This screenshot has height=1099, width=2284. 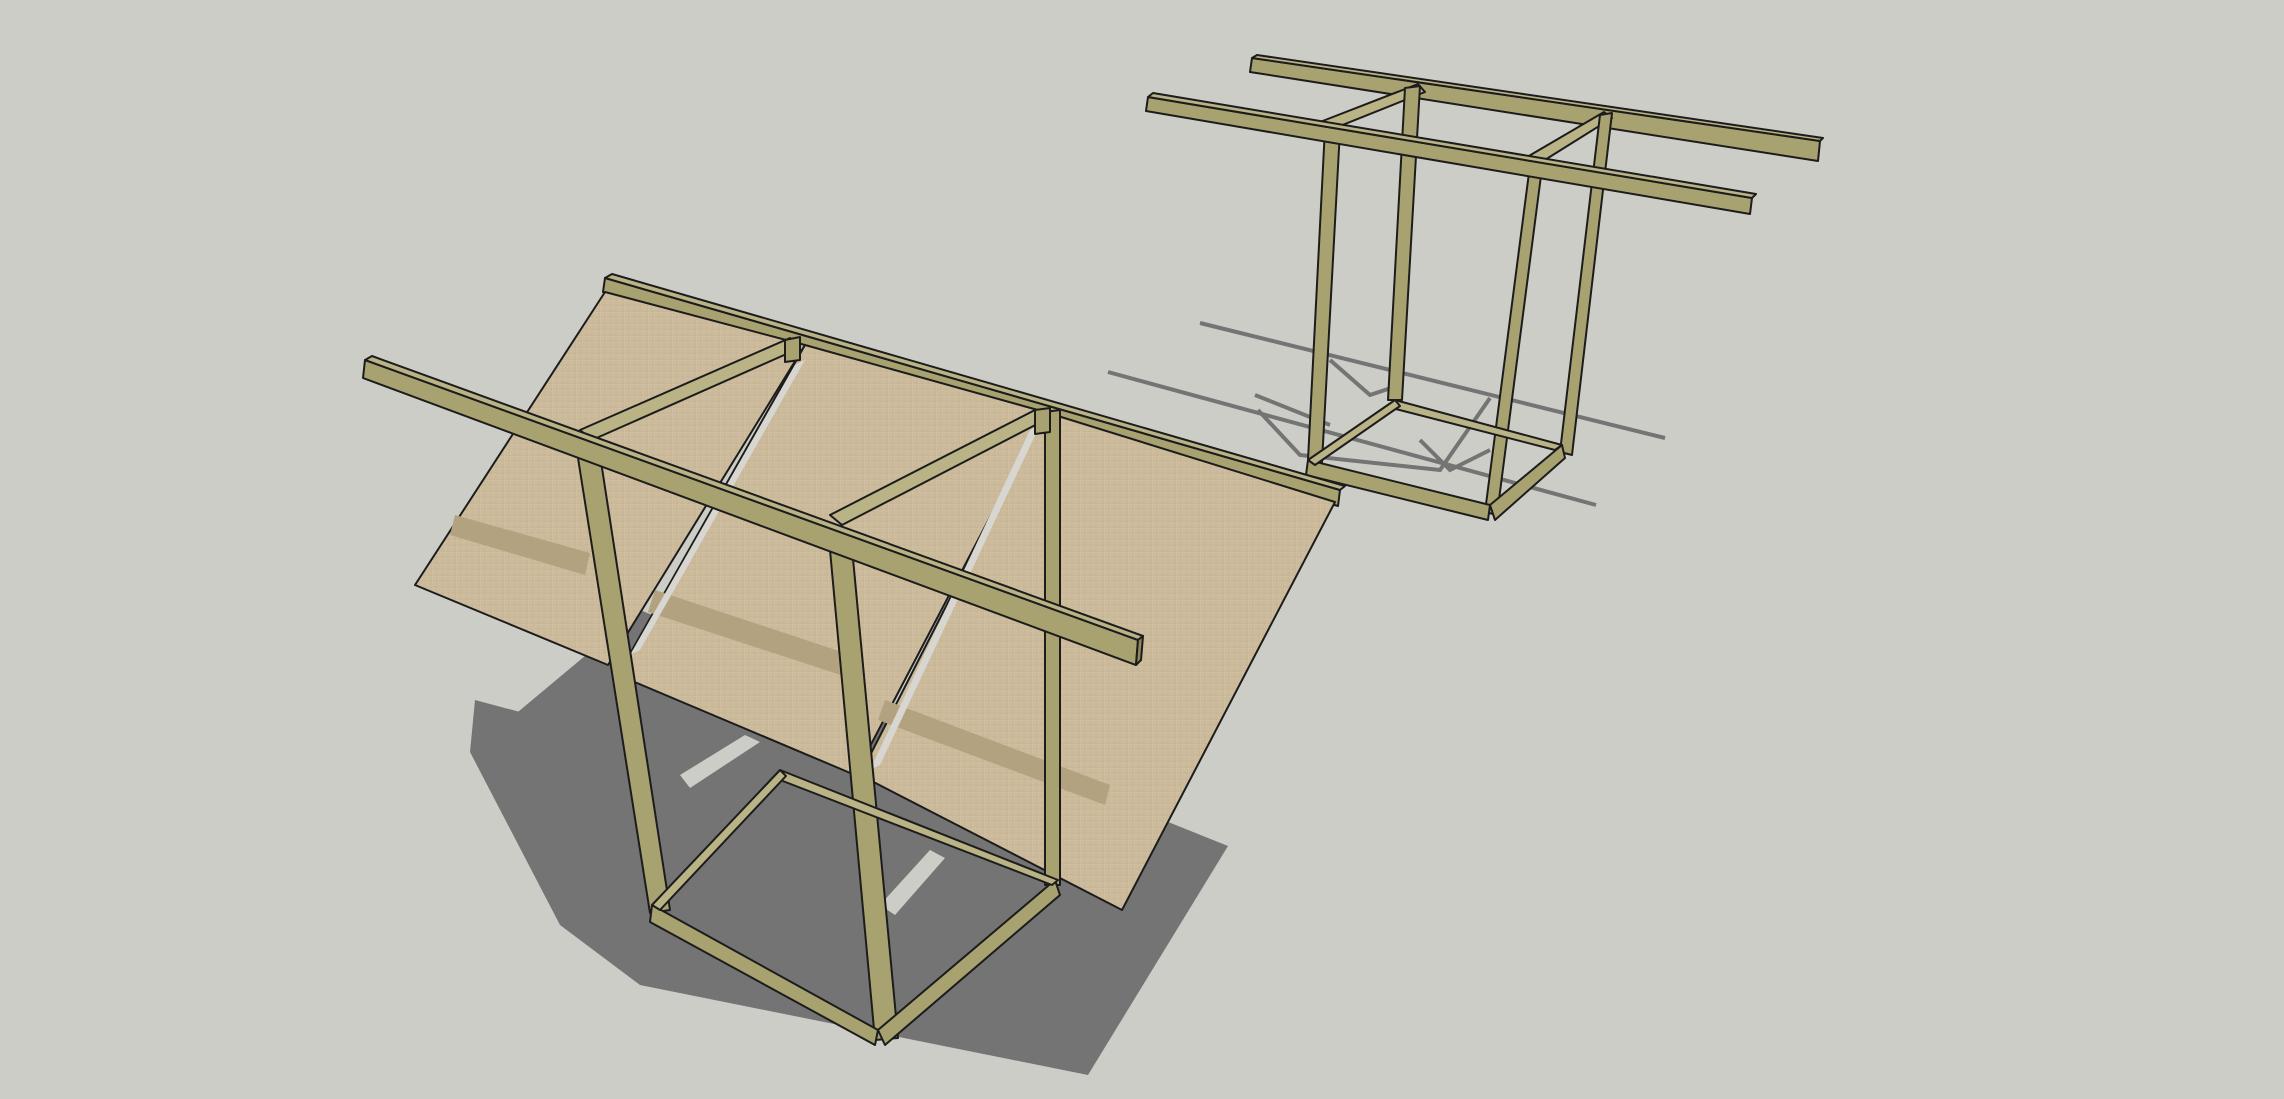 I want to click on leg-back-left, so click(x=1052, y=647).